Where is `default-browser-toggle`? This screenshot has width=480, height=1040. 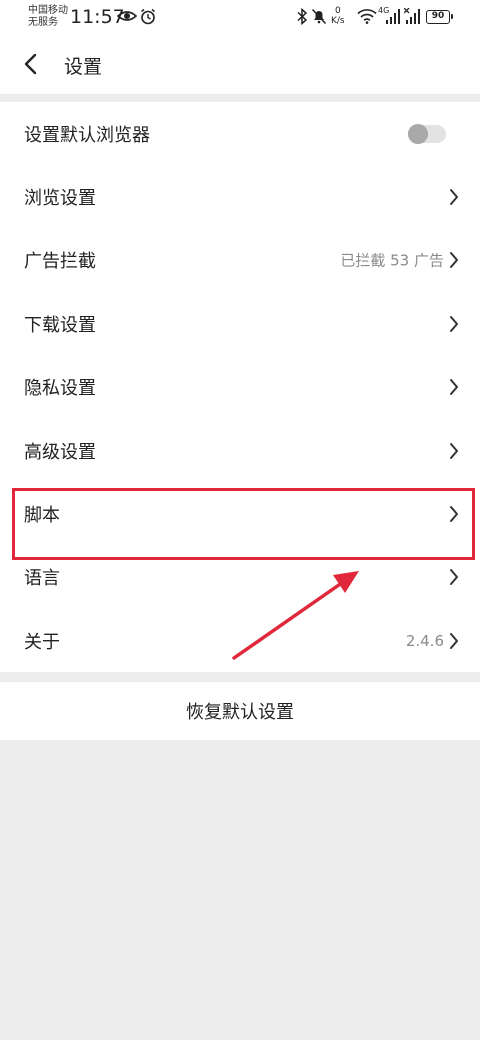 default-browser-toggle is located at coordinates (427, 133).